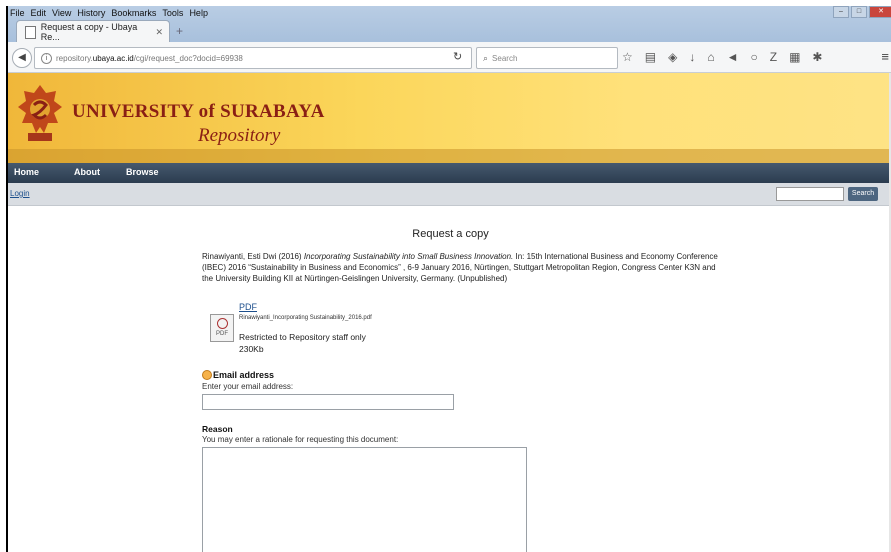 This screenshot has width=891, height=552. What do you see at coordinates (650, 57) in the screenshot?
I see `reading-list-icon: ▤` at bounding box center [650, 57].